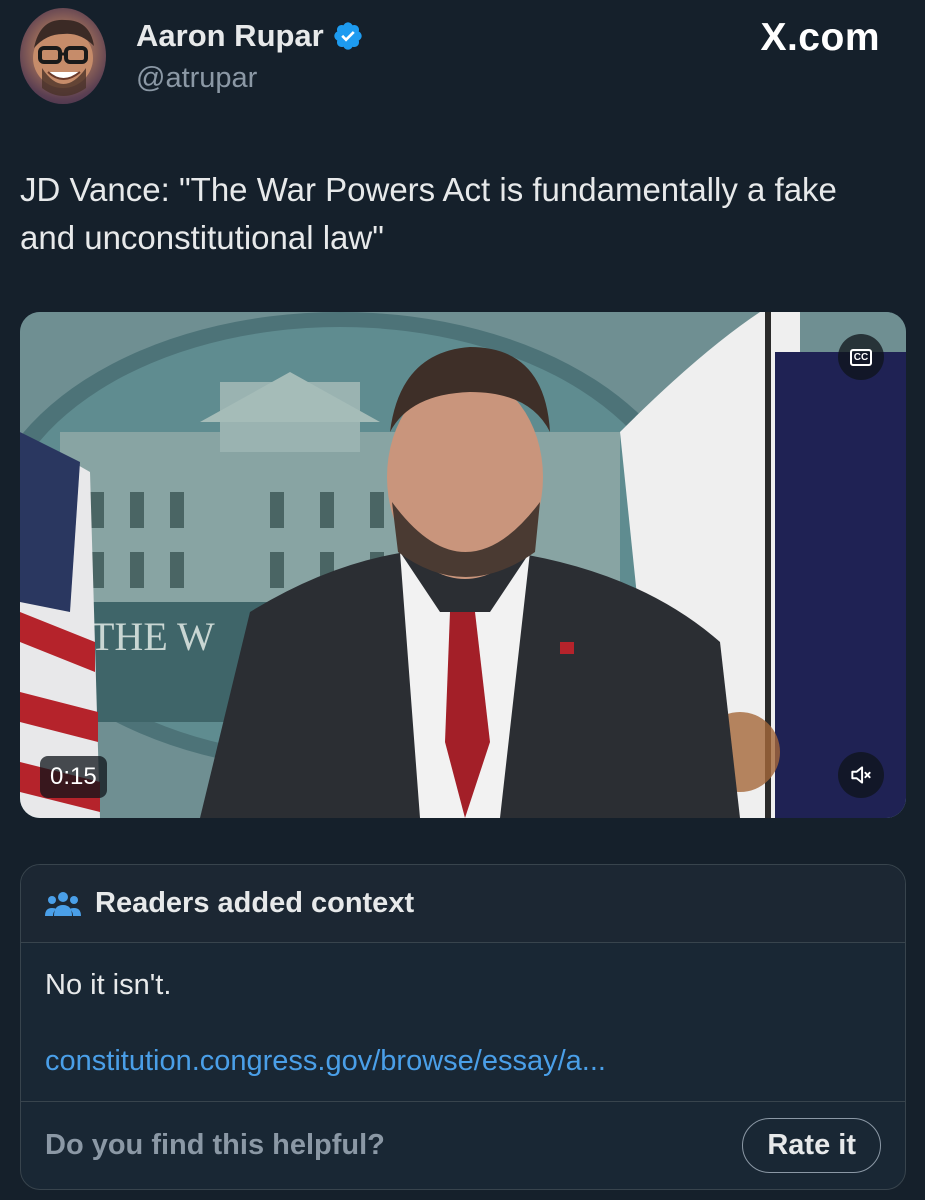 The height and width of the screenshot is (1200, 925). What do you see at coordinates (463, 904) in the screenshot?
I see `community-note-header: Readers added context` at bounding box center [463, 904].